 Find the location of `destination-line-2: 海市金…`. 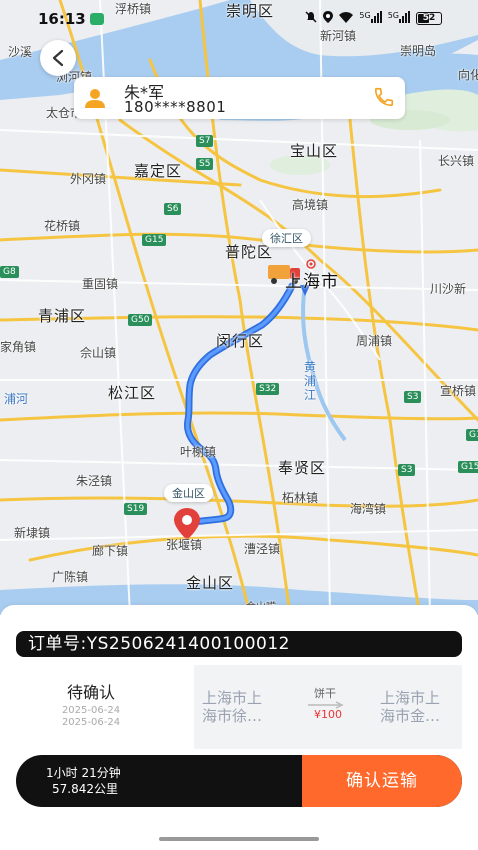

destination-line-2: 海市金… is located at coordinates (410, 716).